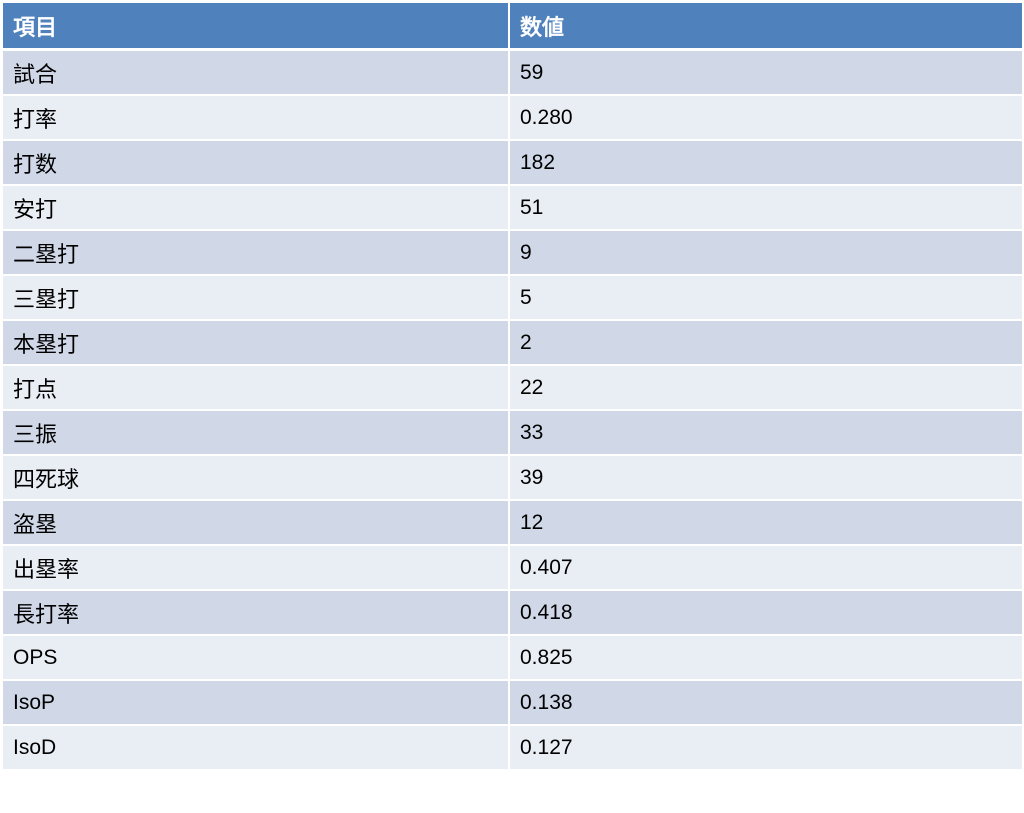 The width and height of the screenshot is (1024, 813). I want to click on table-row: 四死球 39, so click(512, 478).